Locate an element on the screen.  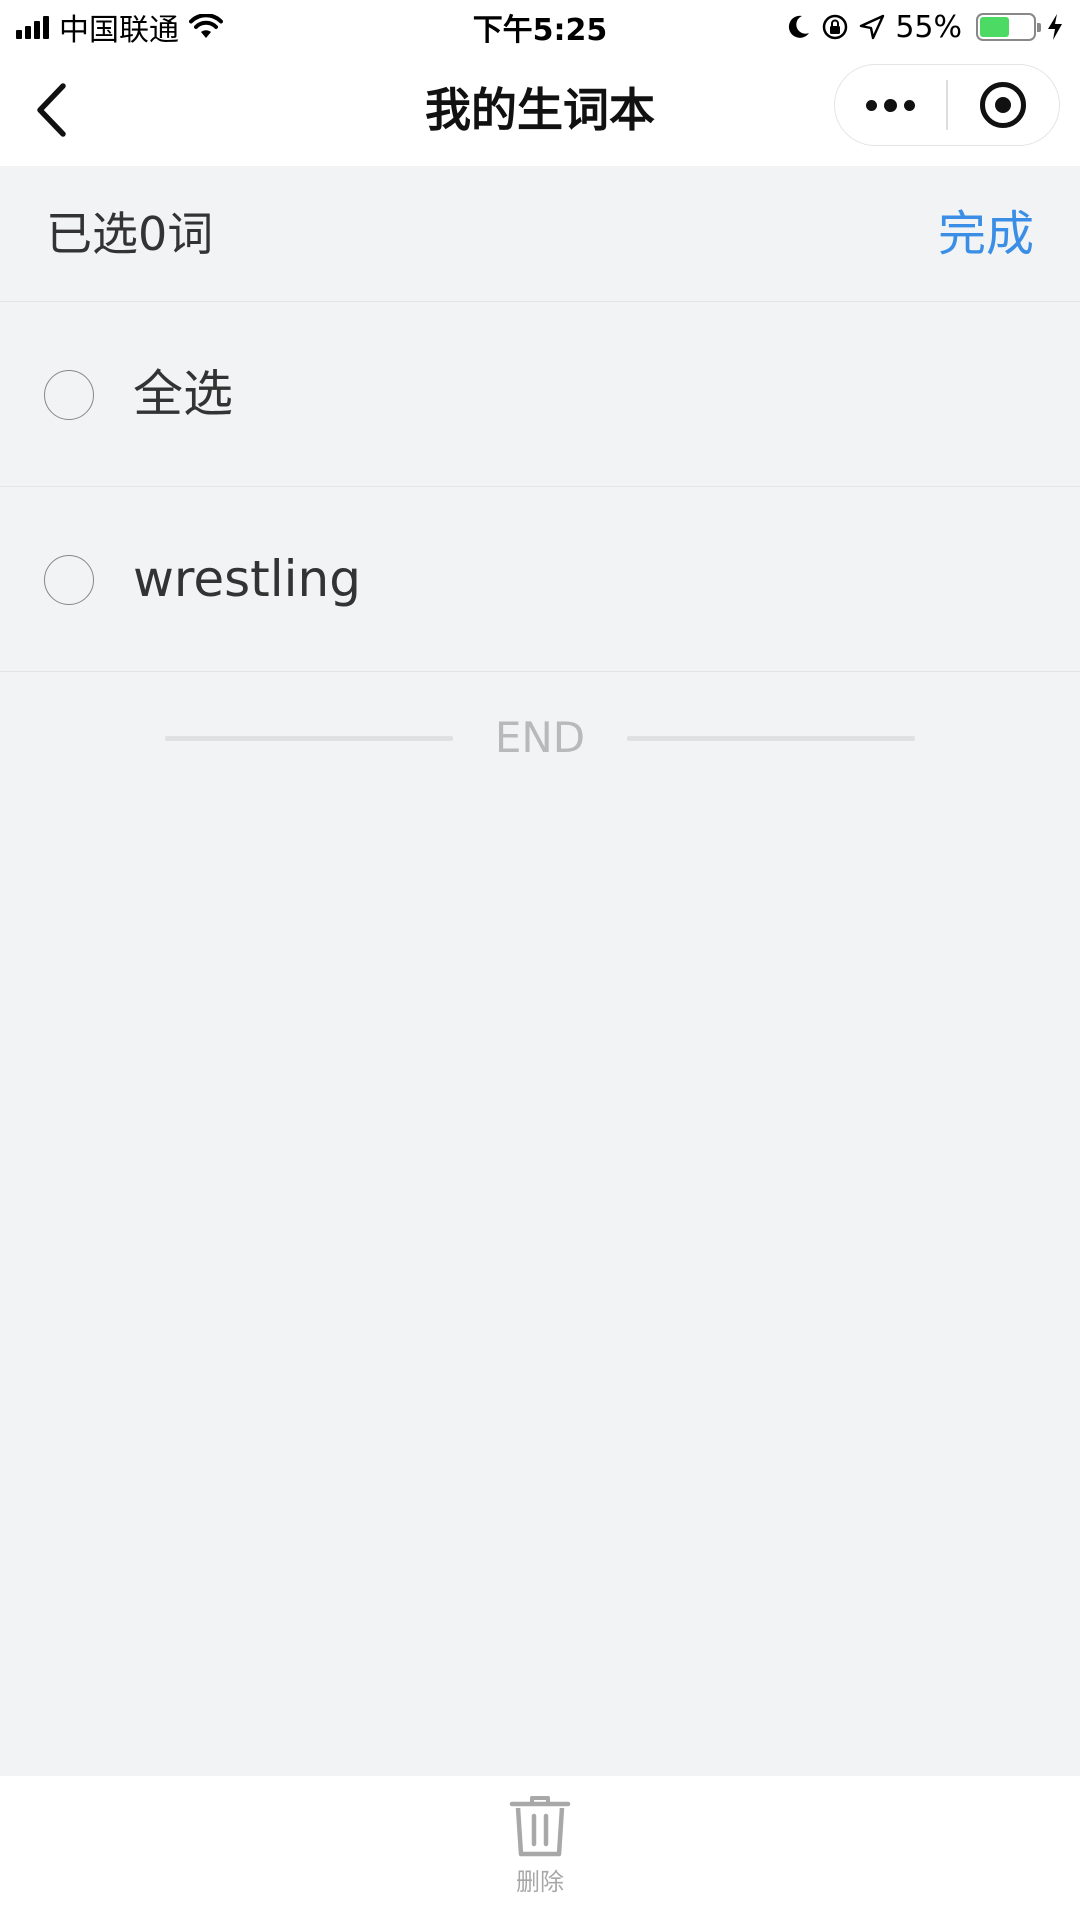
delete-button: 删除 is located at coordinates (540, 1851).